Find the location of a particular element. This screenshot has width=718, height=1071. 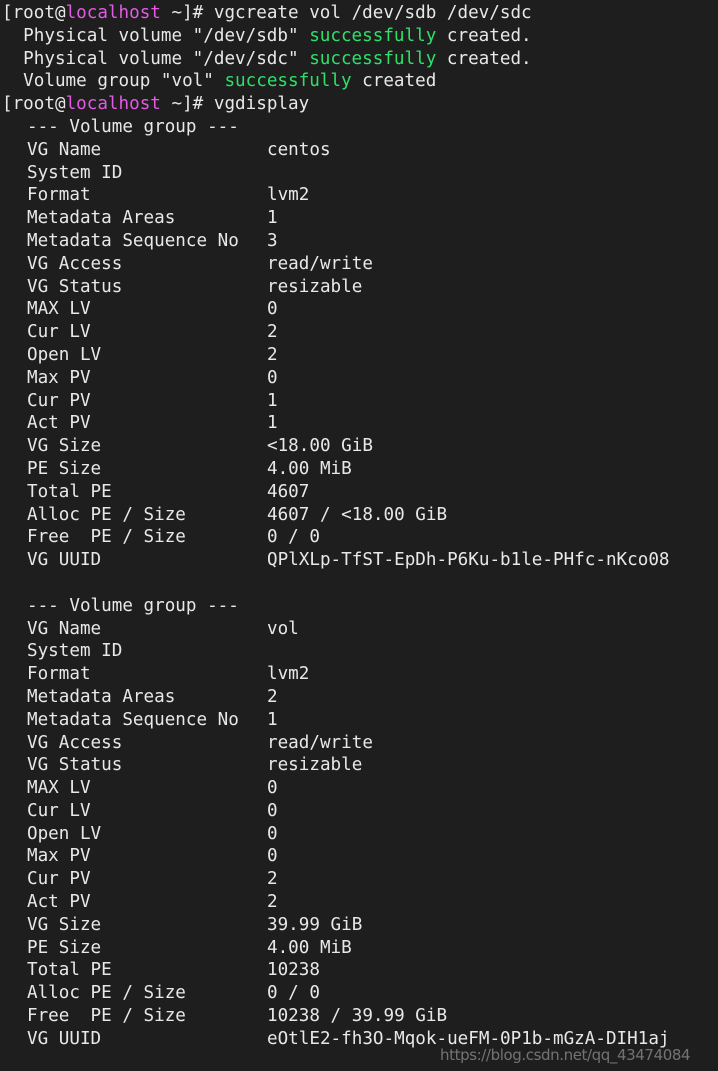

vg-property-row: Cur PV 2 is located at coordinates (359, 879).